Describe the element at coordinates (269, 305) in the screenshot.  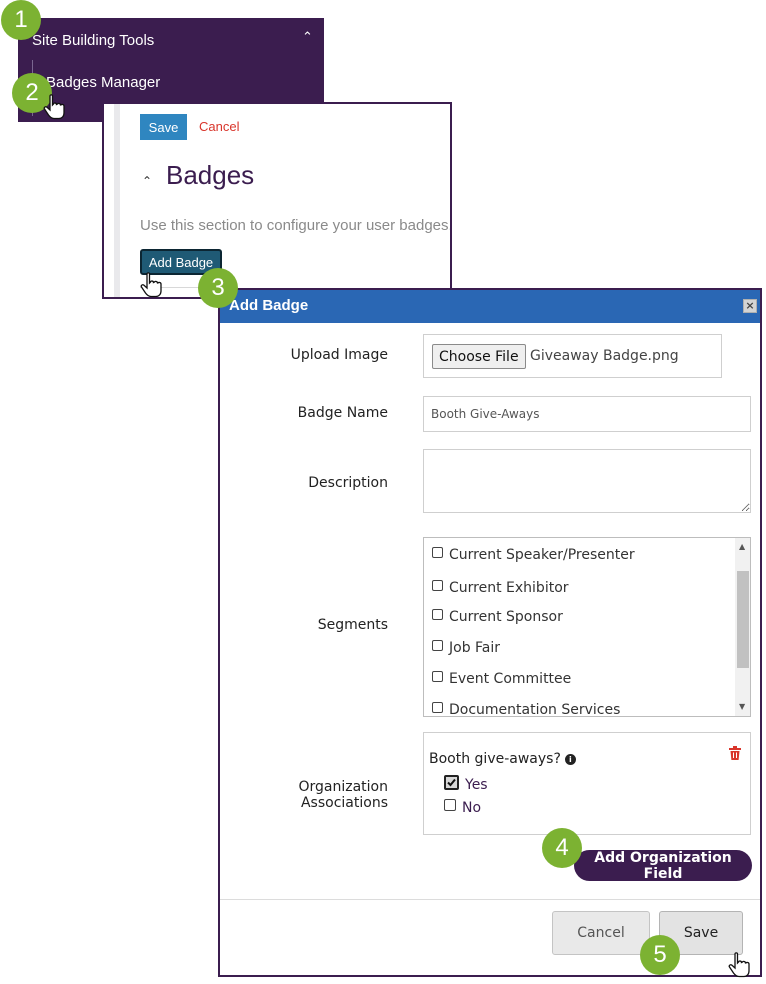
I see `modal-title: Add Badge` at that location.